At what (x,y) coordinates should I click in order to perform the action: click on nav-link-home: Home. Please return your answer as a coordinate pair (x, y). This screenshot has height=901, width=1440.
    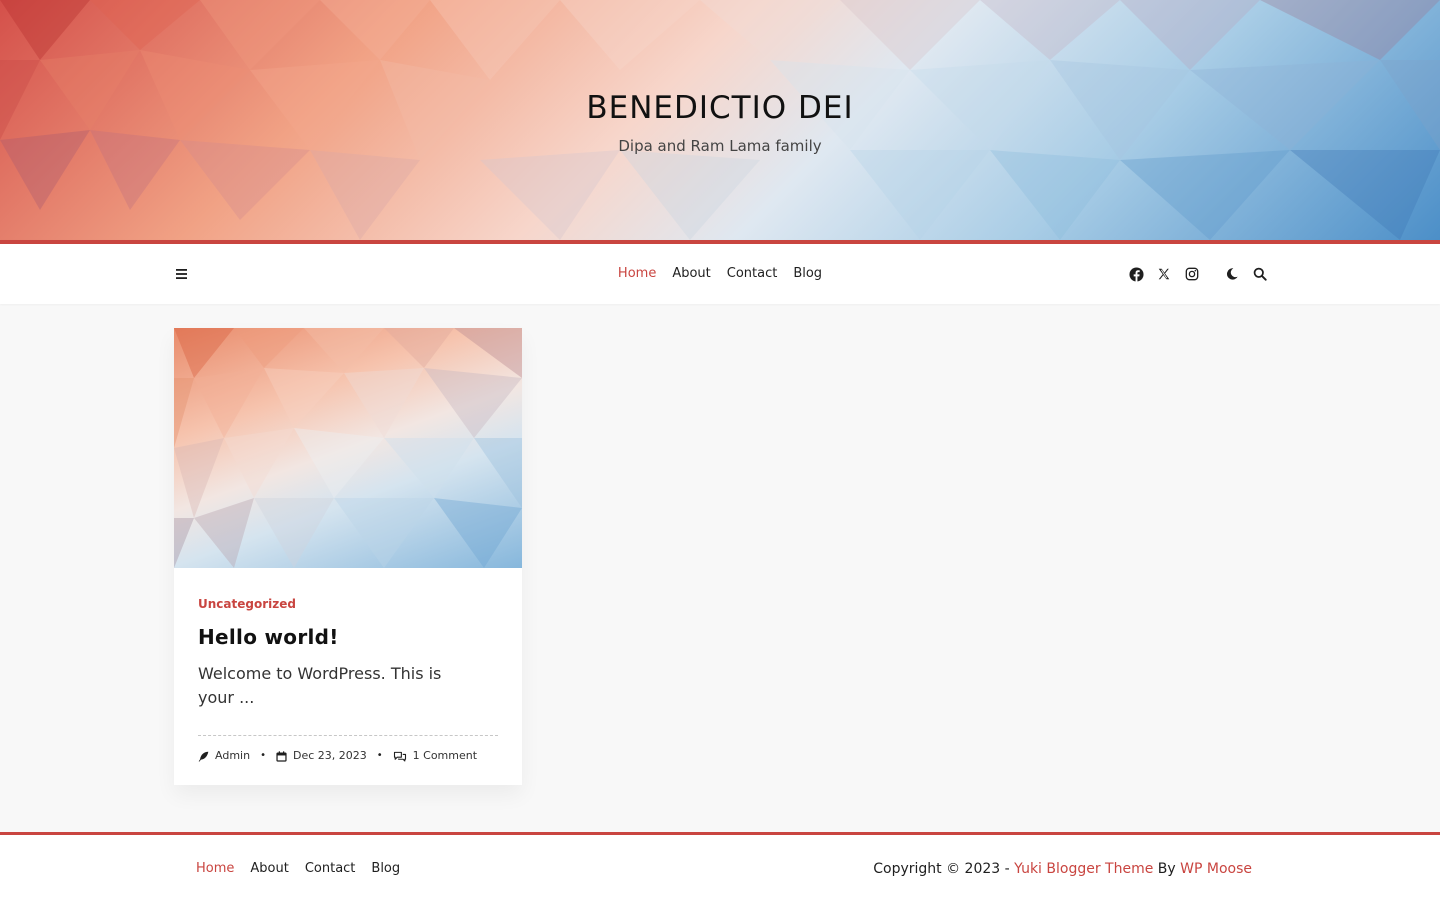
    Looking at the image, I should click on (637, 274).